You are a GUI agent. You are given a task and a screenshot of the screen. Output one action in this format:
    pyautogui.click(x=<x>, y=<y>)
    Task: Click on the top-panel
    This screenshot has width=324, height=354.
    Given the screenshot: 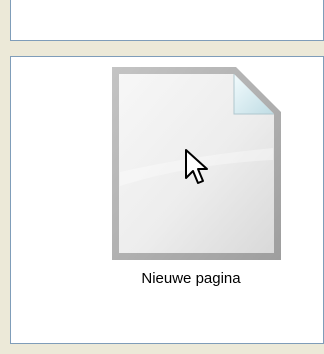 What is the action you would take?
    pyautogui.click(x=167, y=20)
    